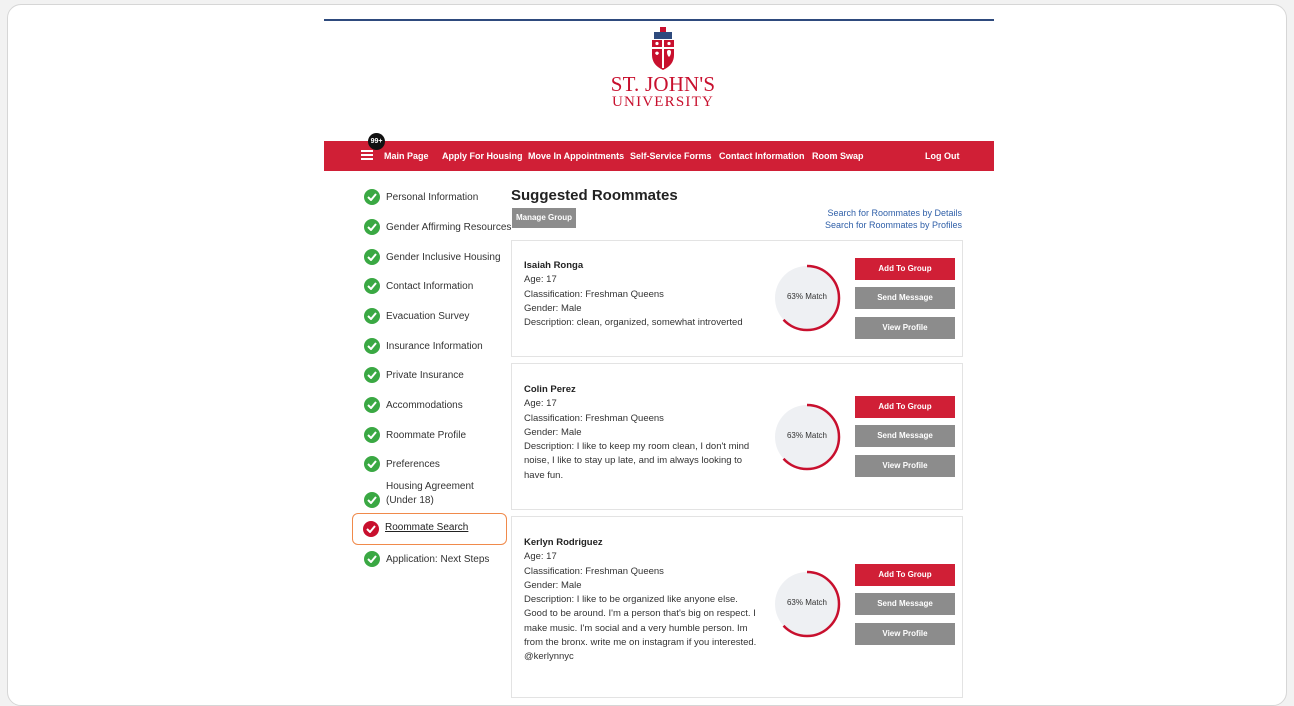  Describe the element at coordinates (427, 527) in the screenshot. I see `sidebar-item-label: Roommate Search` at that location.